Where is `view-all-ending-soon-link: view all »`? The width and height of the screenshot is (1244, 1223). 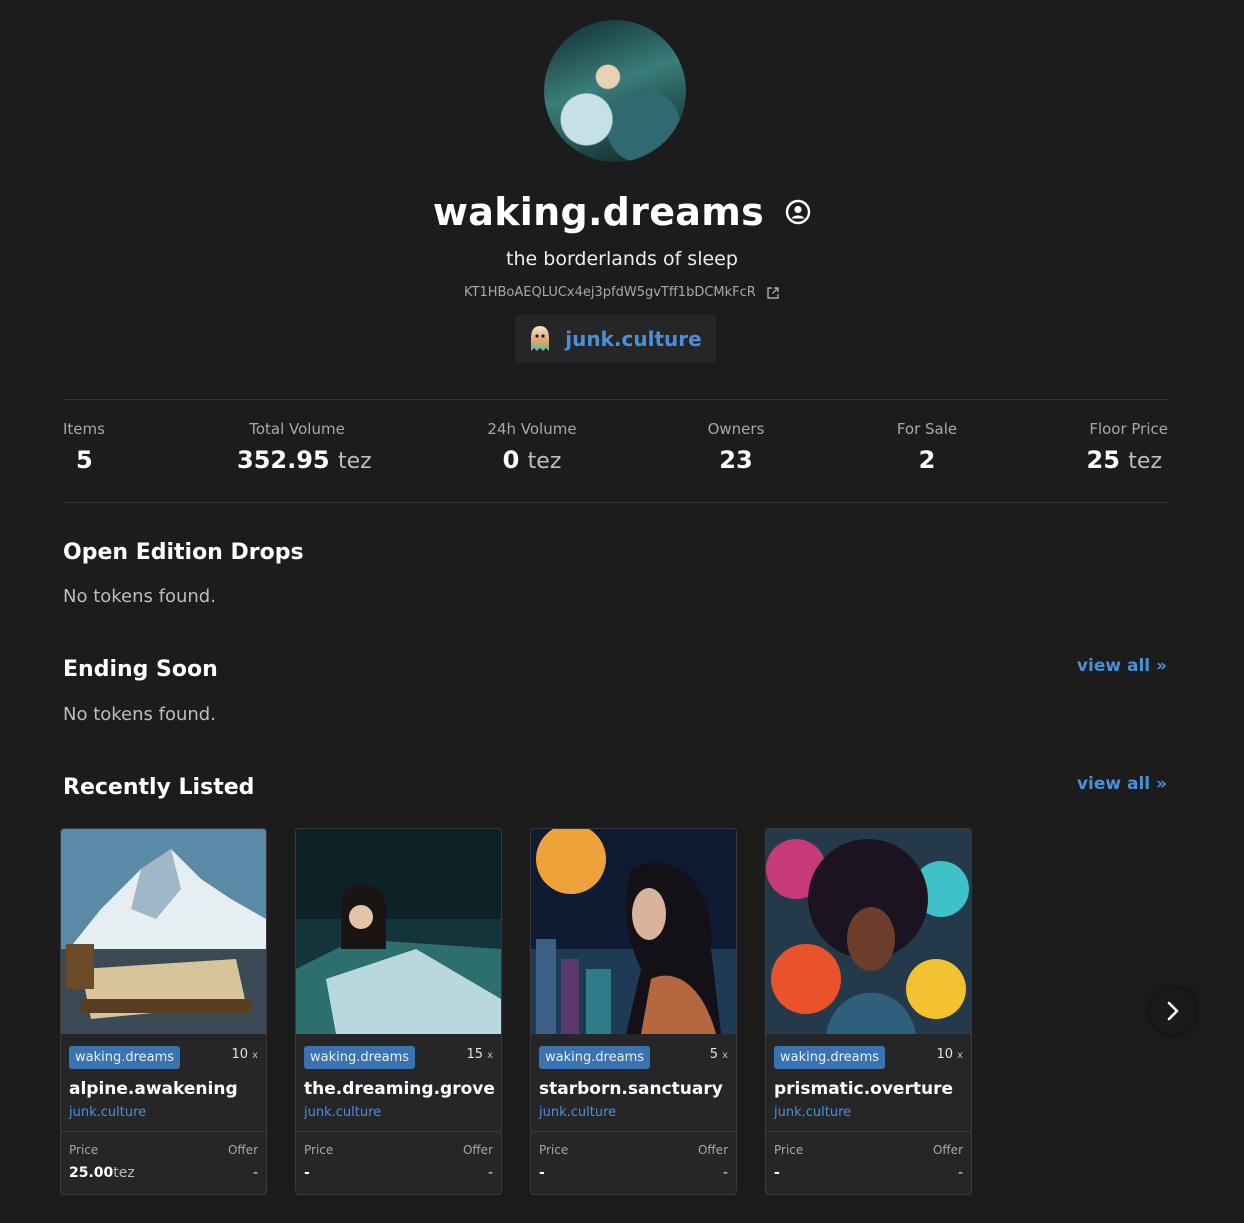
view-all-ending-soon-link: view all » is located at coordinates (1122, 666).